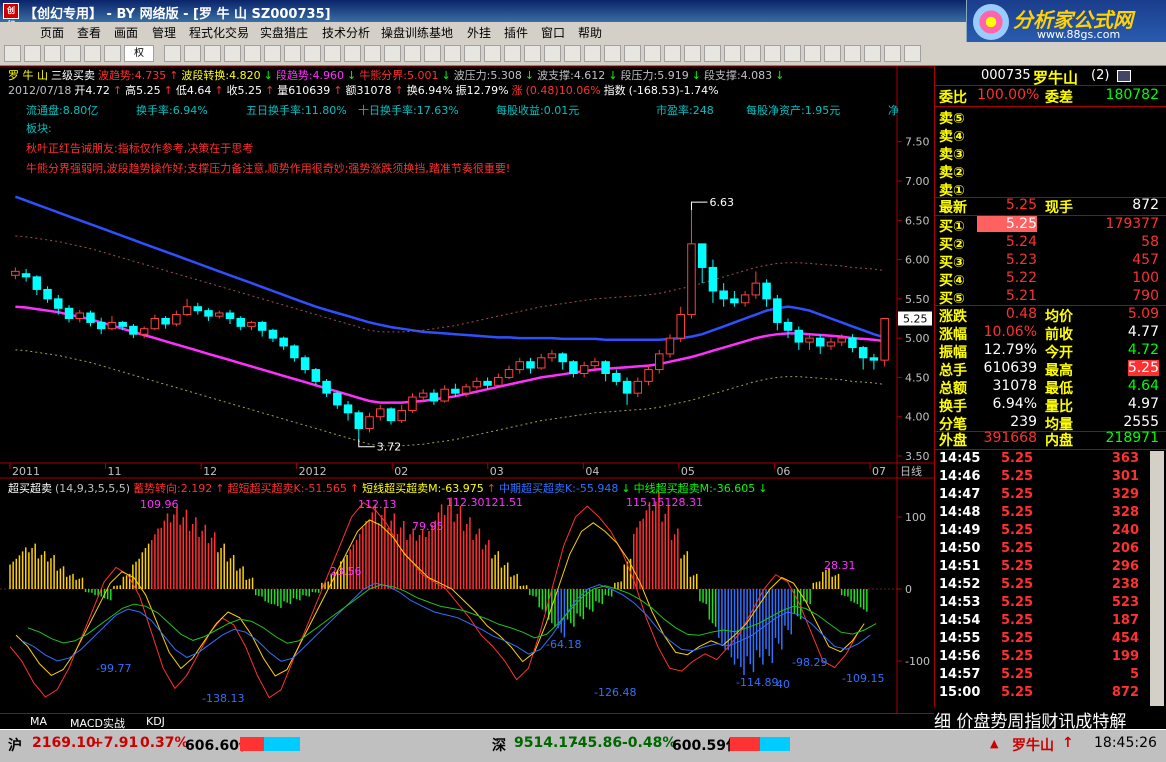 This screenshot has width=1166, height=762. I want to click on menu-item-4: 程式化交易, so click(219, 32).